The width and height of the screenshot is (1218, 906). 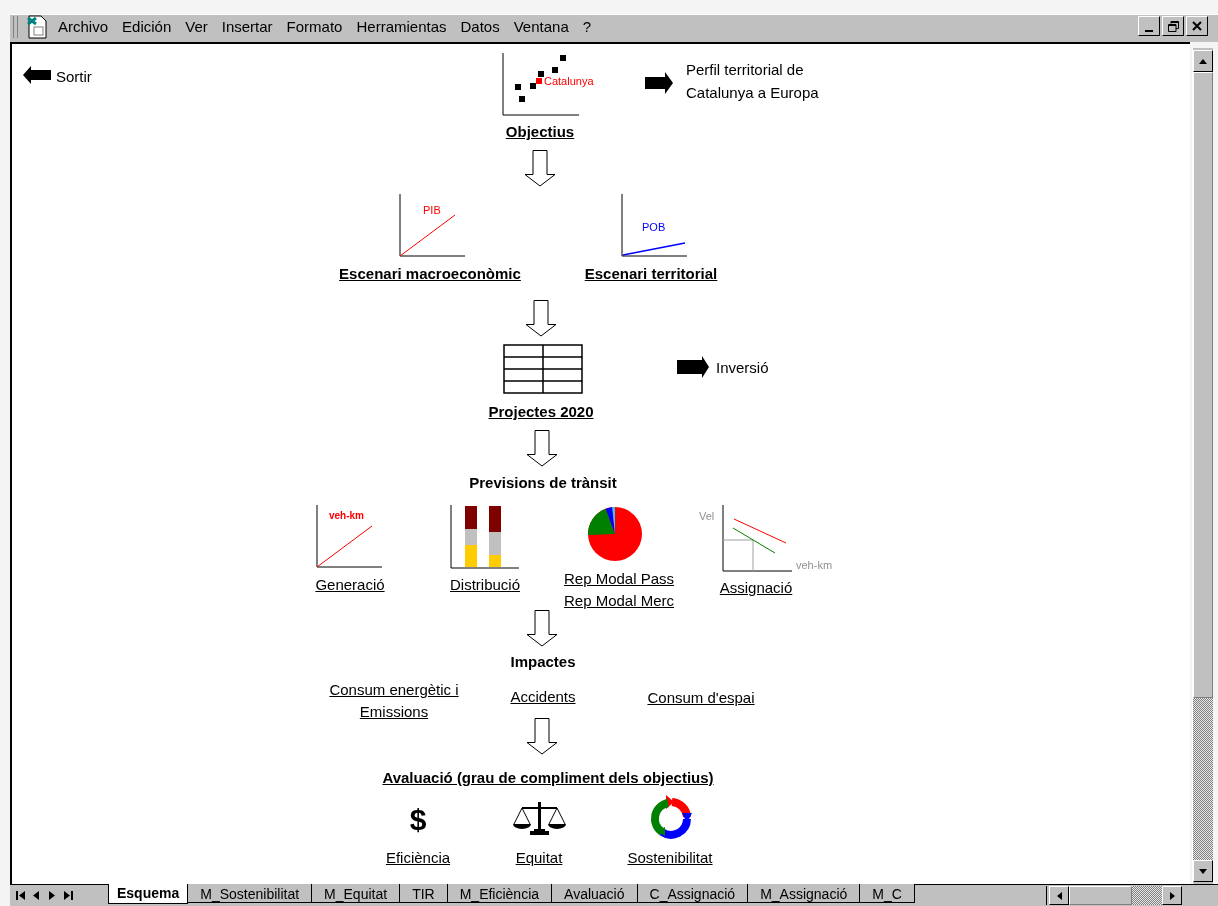 What do you see at coordinates (15, 27) in the screenshot?
I see `gripper-icon` at bounding box center [15, 27].